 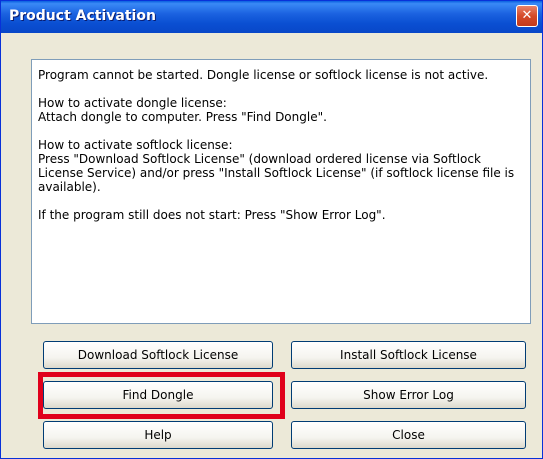 I want to click on find-dongle-button: Find Dongle, so click(x=158, y=395).